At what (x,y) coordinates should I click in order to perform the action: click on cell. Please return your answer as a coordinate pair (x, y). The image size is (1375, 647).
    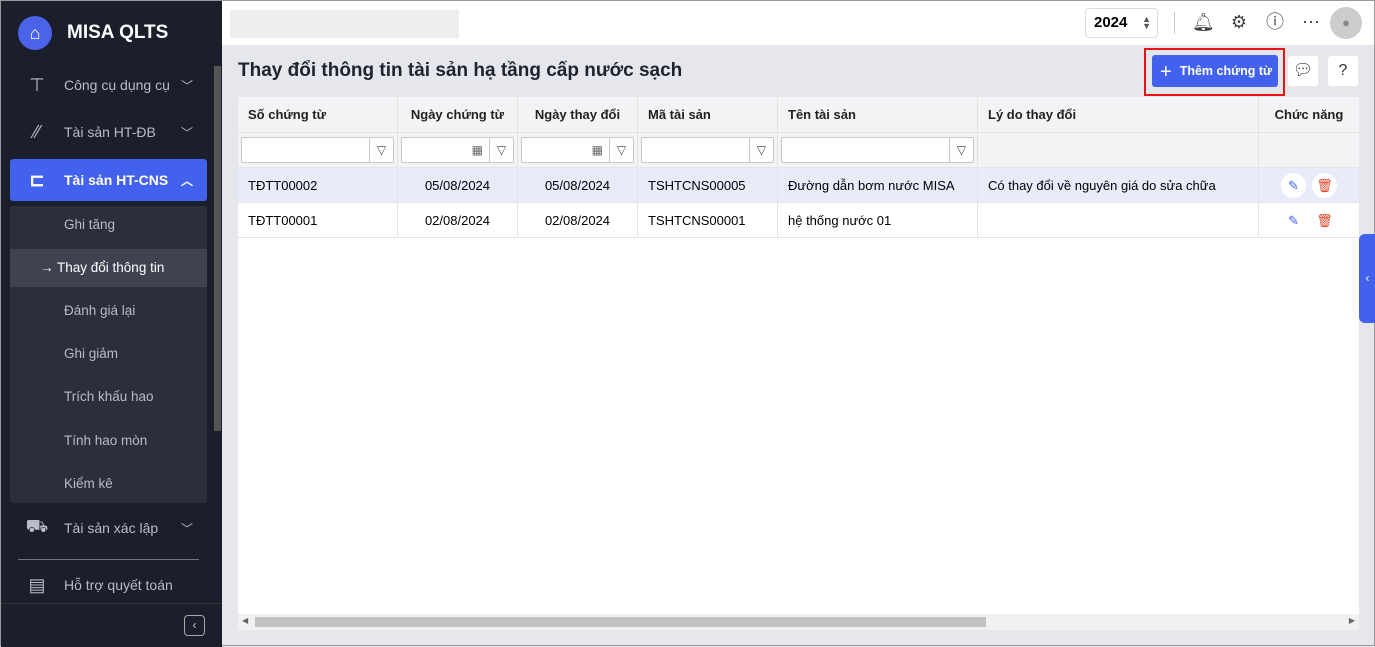
    Looking at the image, I should click on (1118, 220).